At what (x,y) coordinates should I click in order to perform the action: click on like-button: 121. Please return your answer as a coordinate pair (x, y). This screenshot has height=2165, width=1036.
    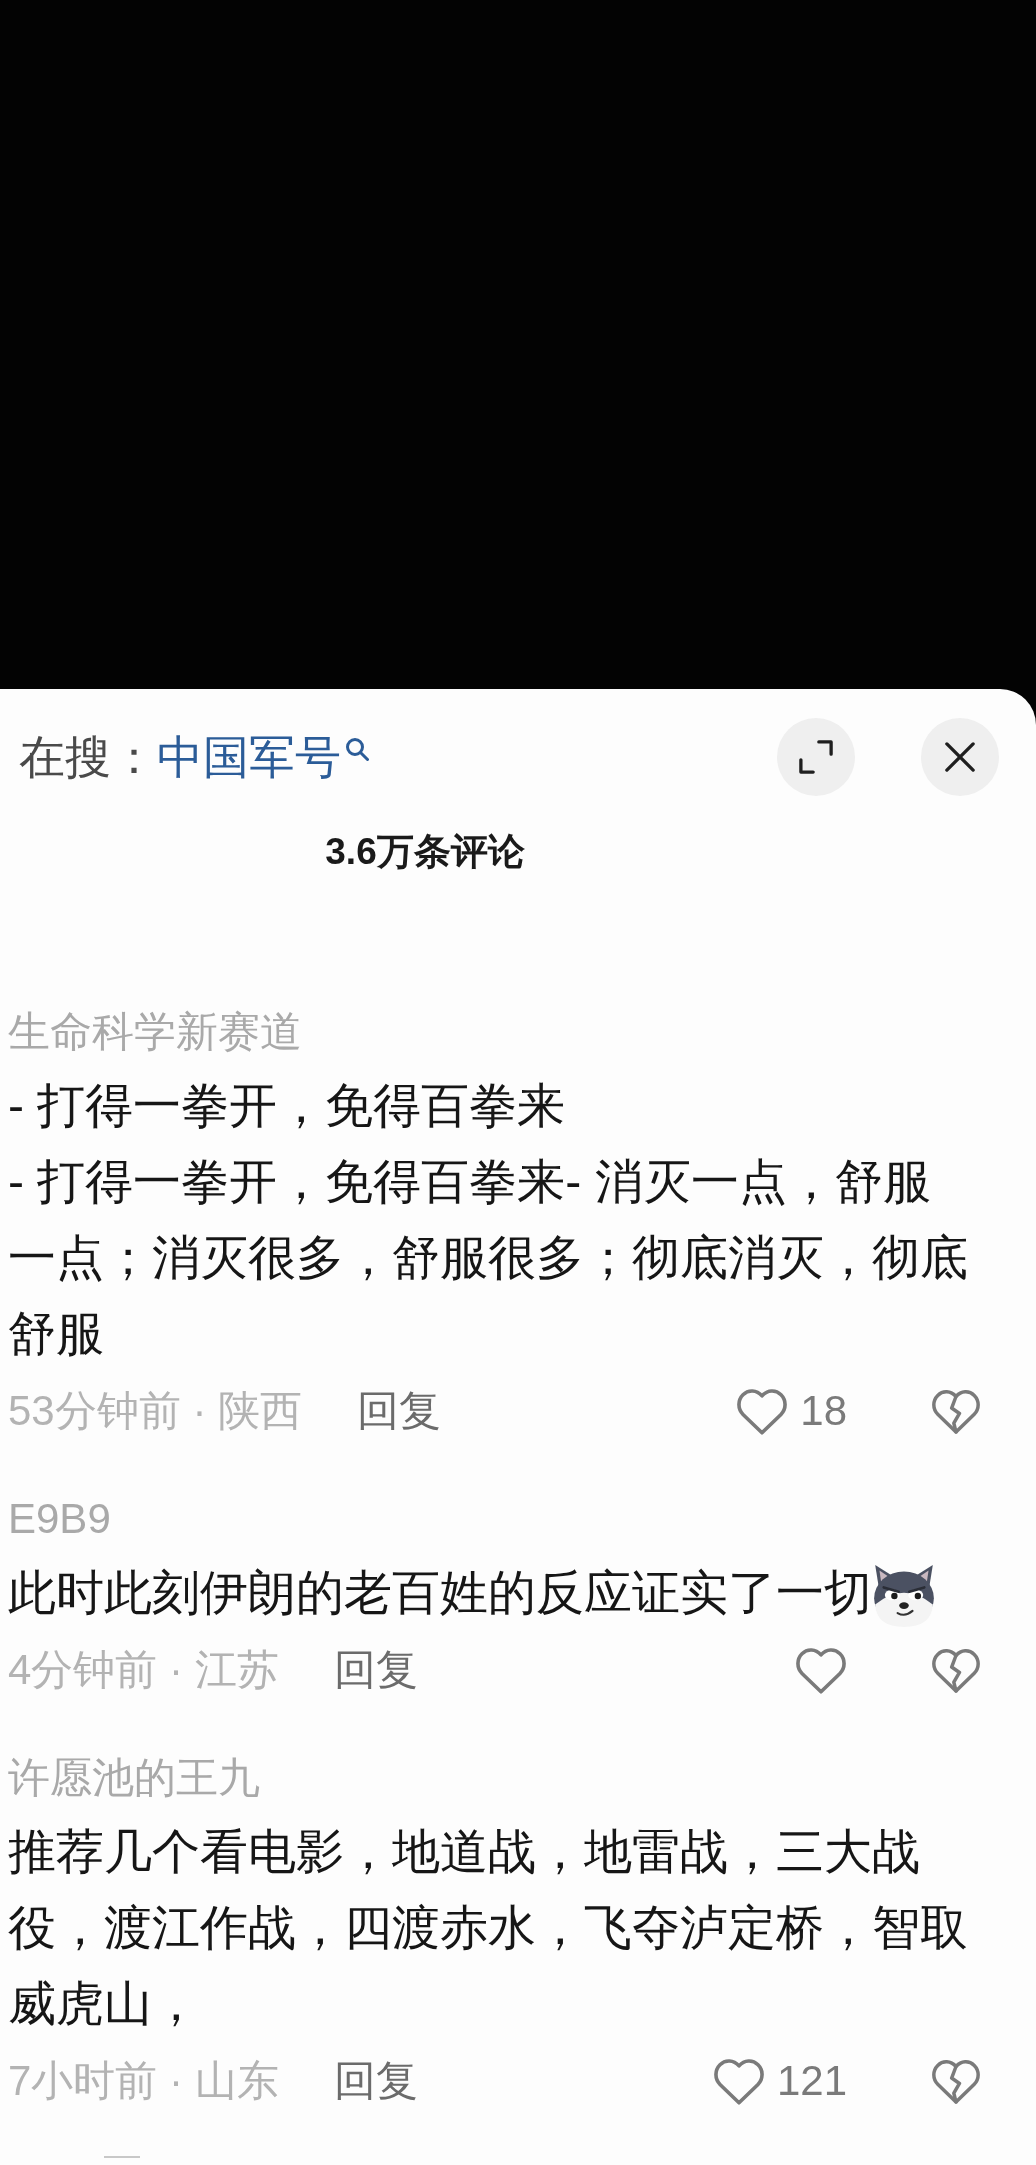
    Looking at the image, I should click on (779, 2081).